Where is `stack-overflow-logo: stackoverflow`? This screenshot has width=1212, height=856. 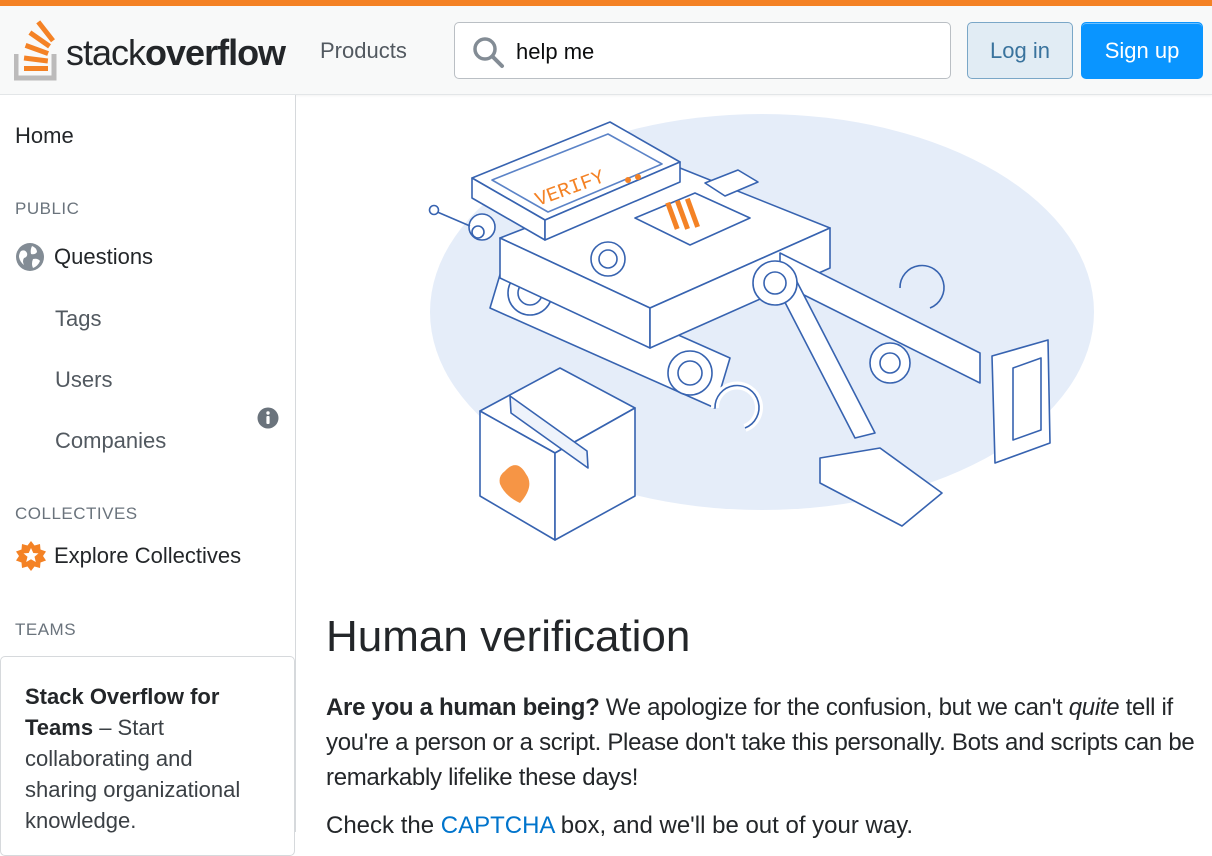 stack-overflow-logo: stackoverflow is located at coordinates (150, 51).